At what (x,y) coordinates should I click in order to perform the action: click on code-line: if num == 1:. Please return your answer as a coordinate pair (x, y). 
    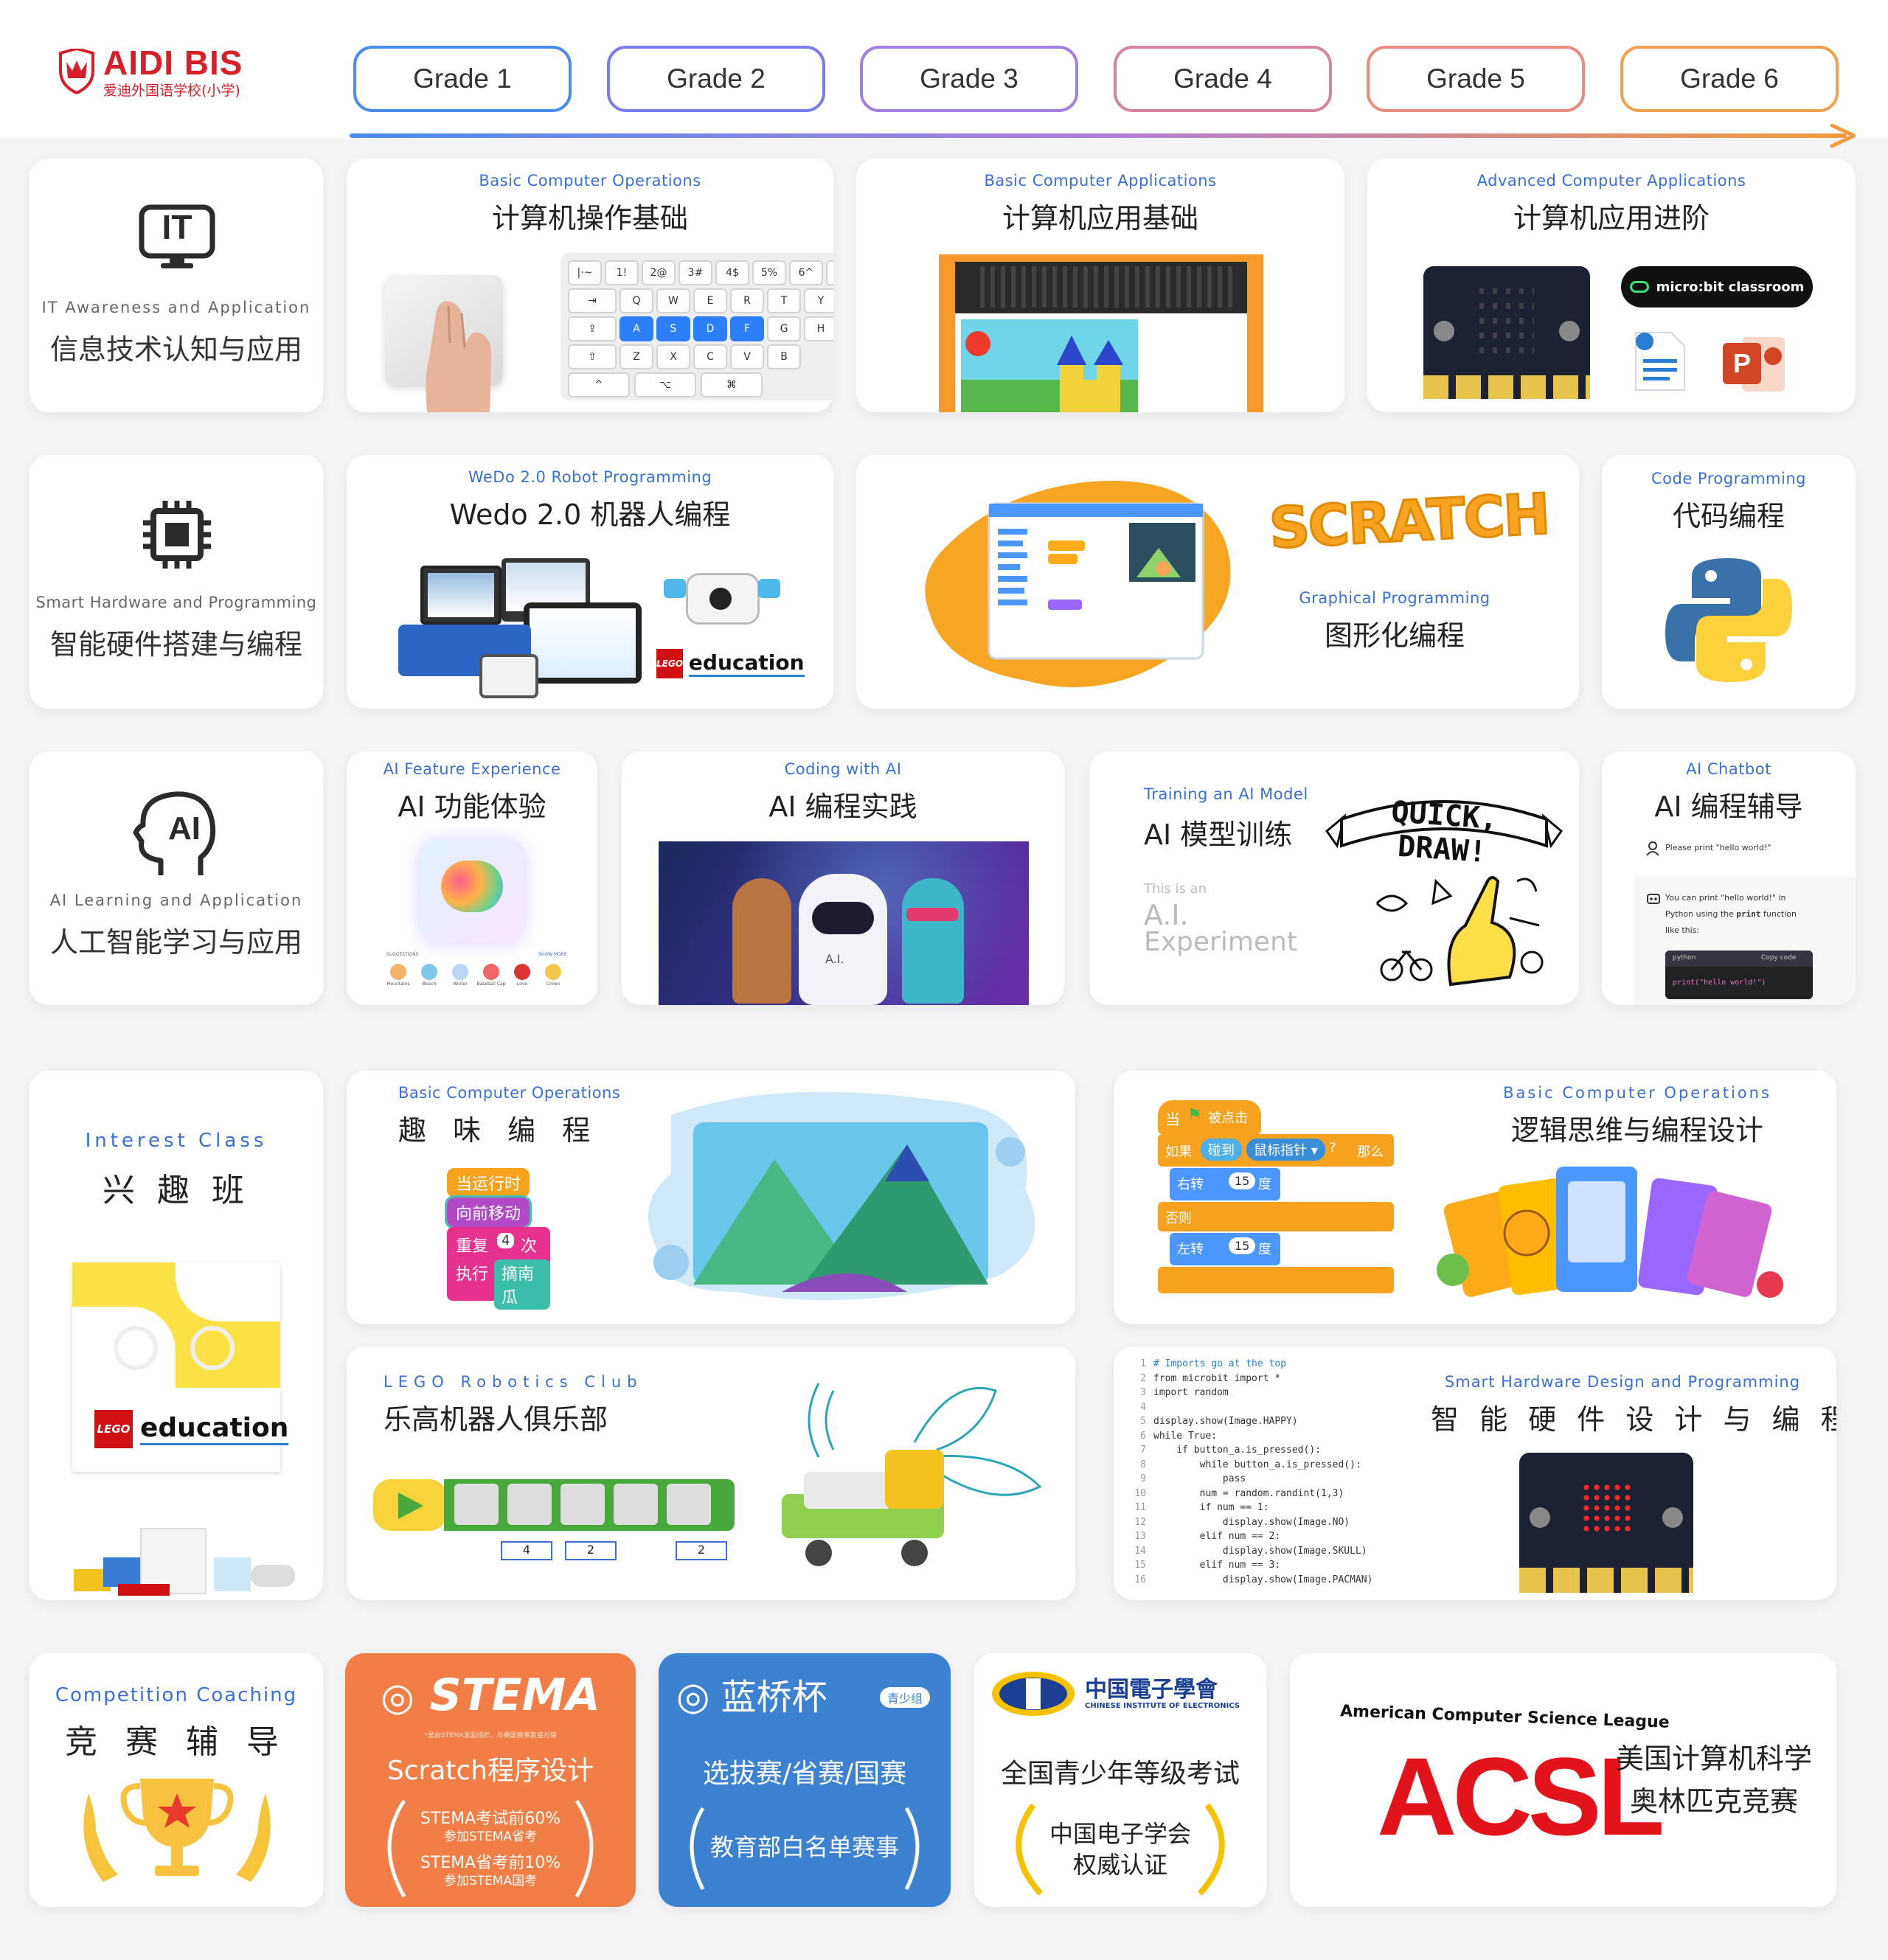
    Looking at the image, I should click on (1211, 1507).